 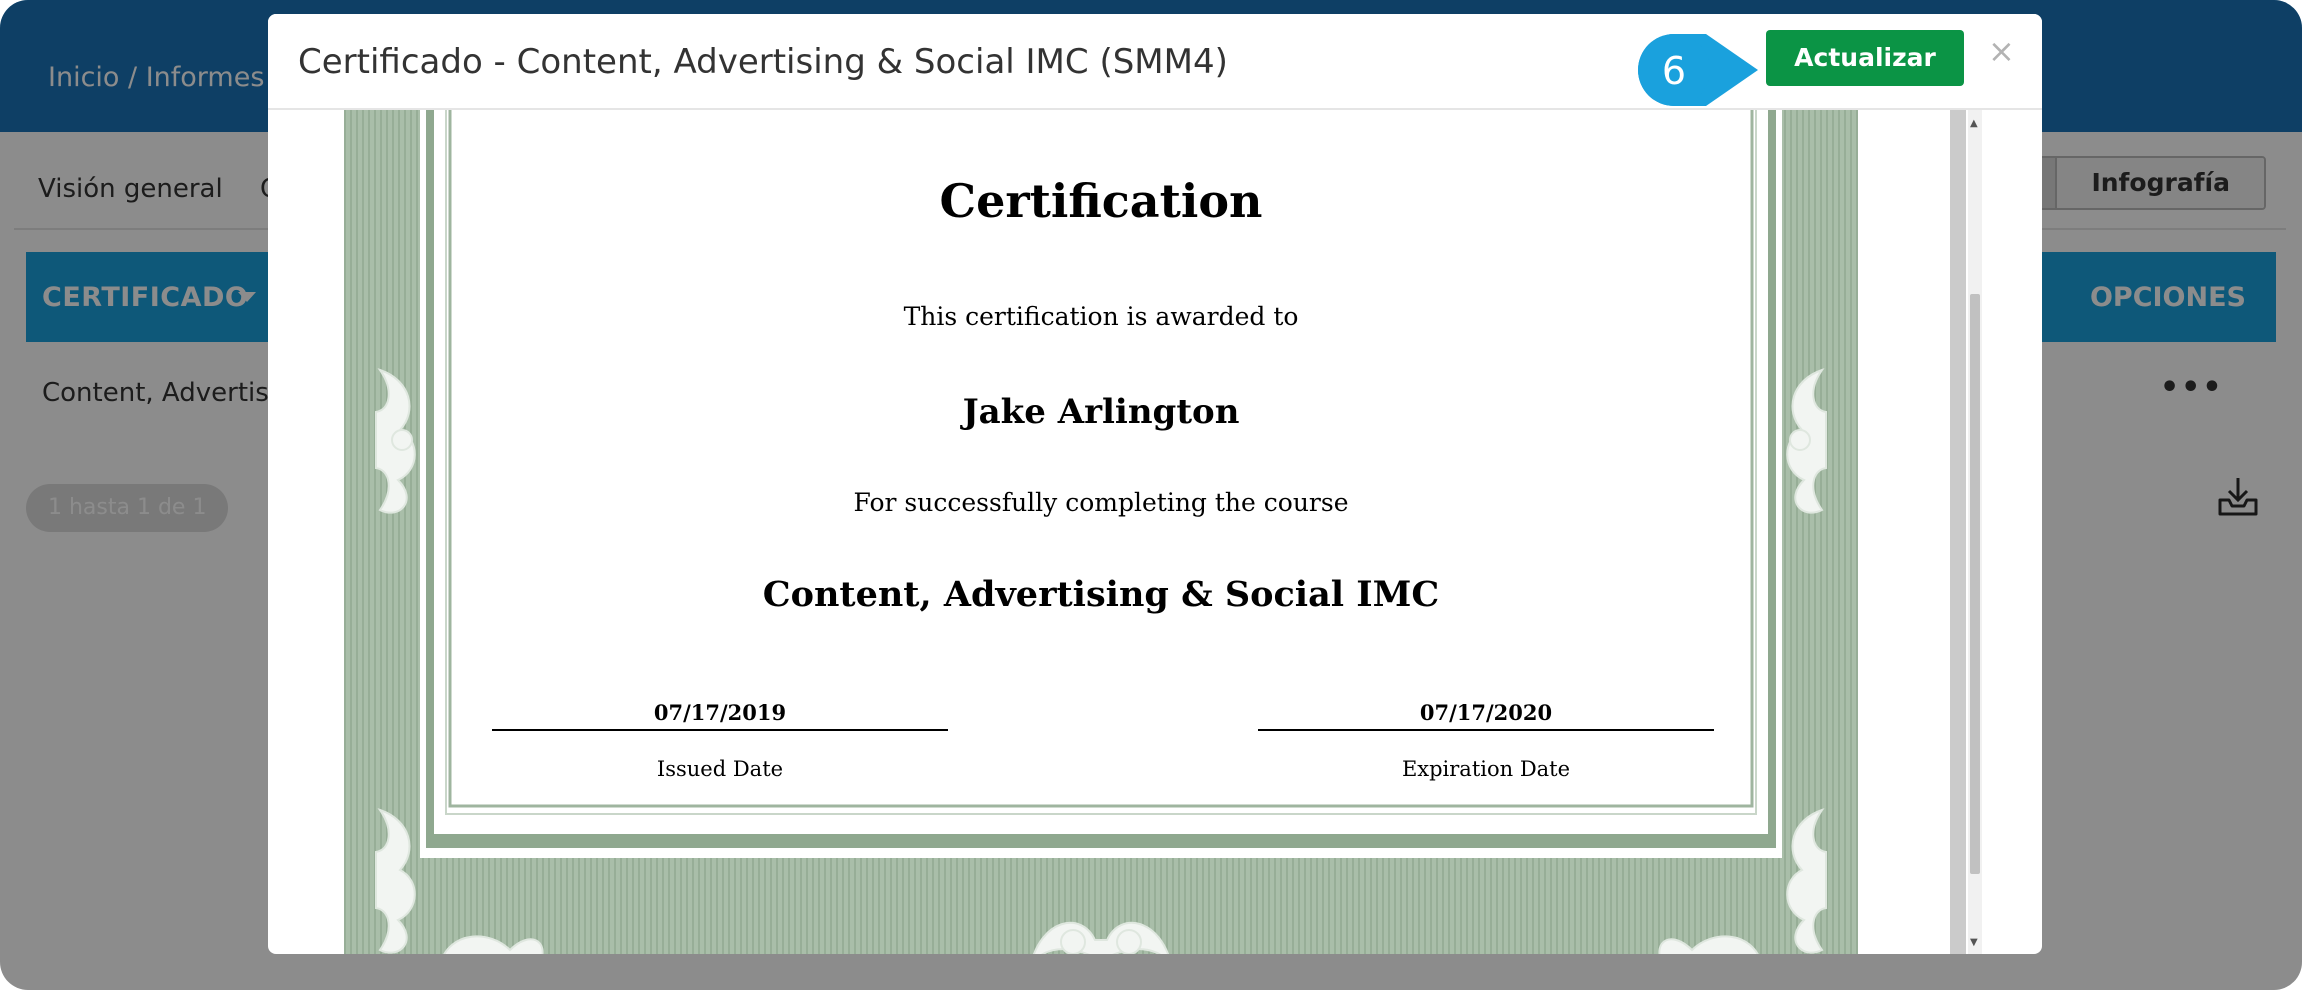 I want to click on close-icon: ×, so click(x=2001, y=51).